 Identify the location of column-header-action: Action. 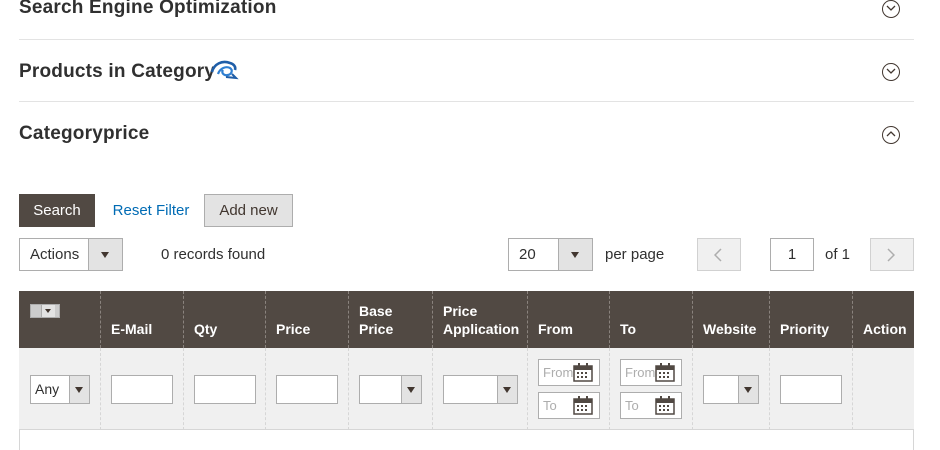
(885, 329).